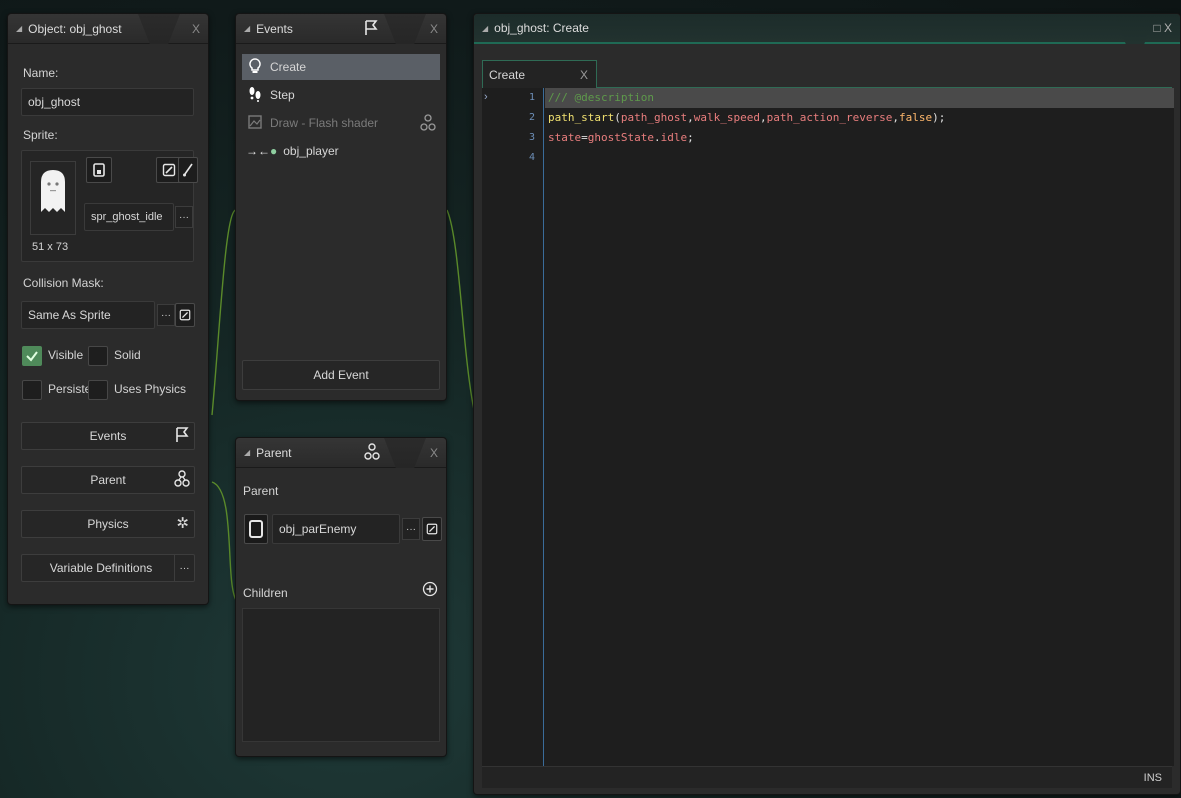  Describe the element at coordinates (324, 123) in the screenshot. I see `event-label: Draw - Flash shader` at that location.